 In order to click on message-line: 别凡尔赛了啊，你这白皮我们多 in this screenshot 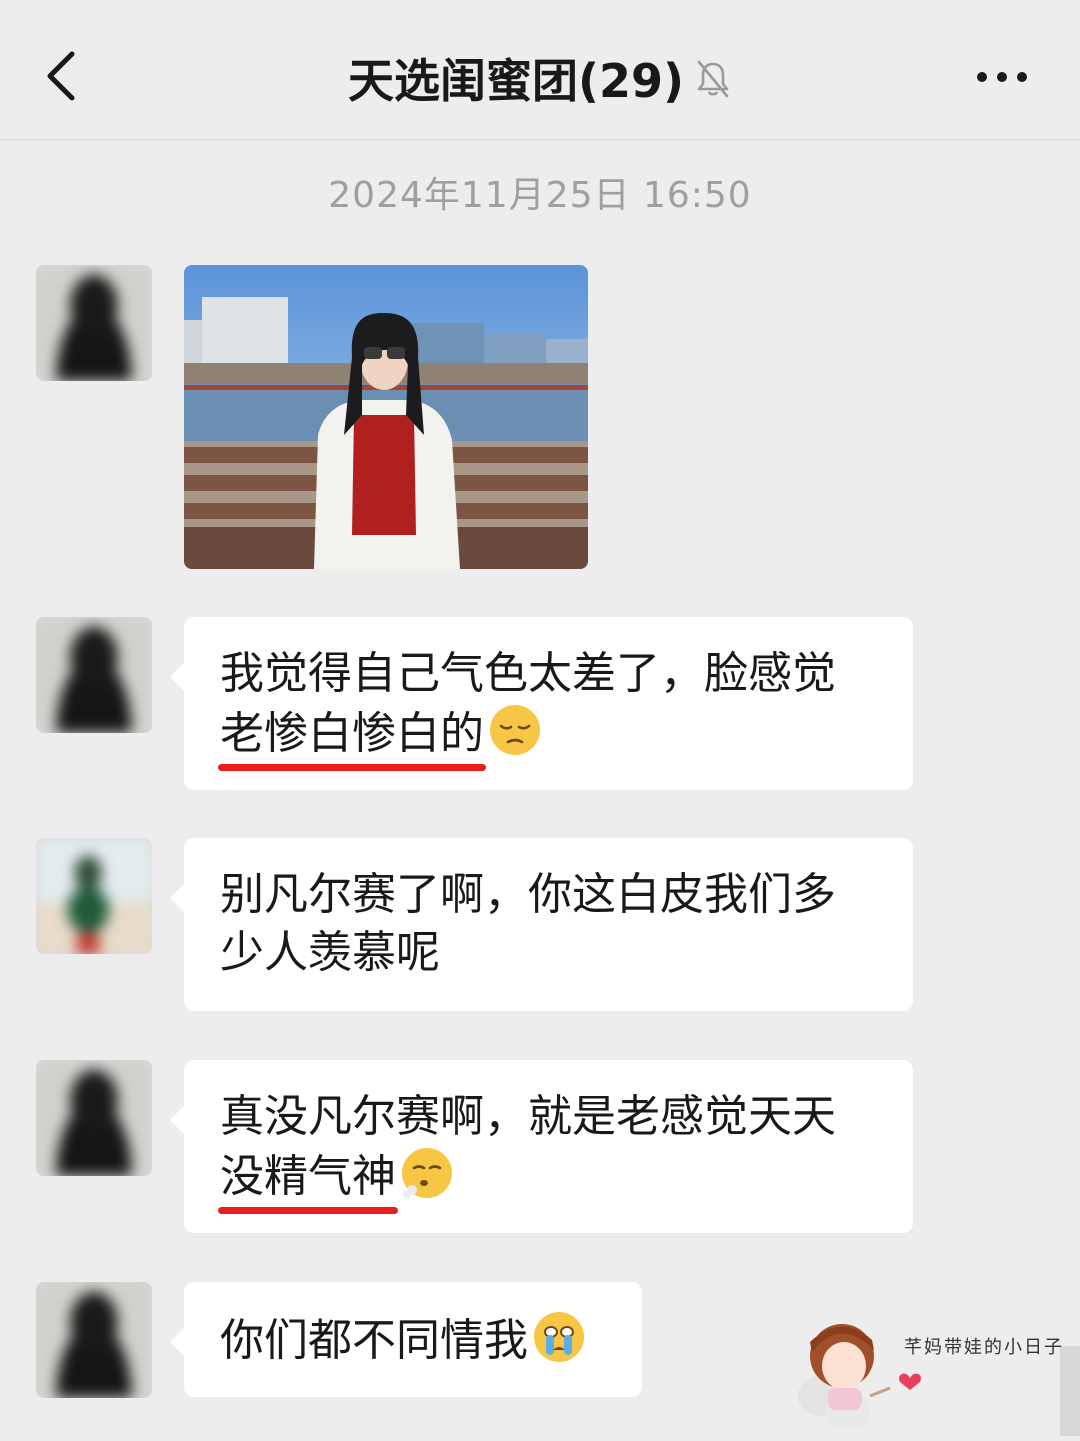, I will do `click(528, 894)`.